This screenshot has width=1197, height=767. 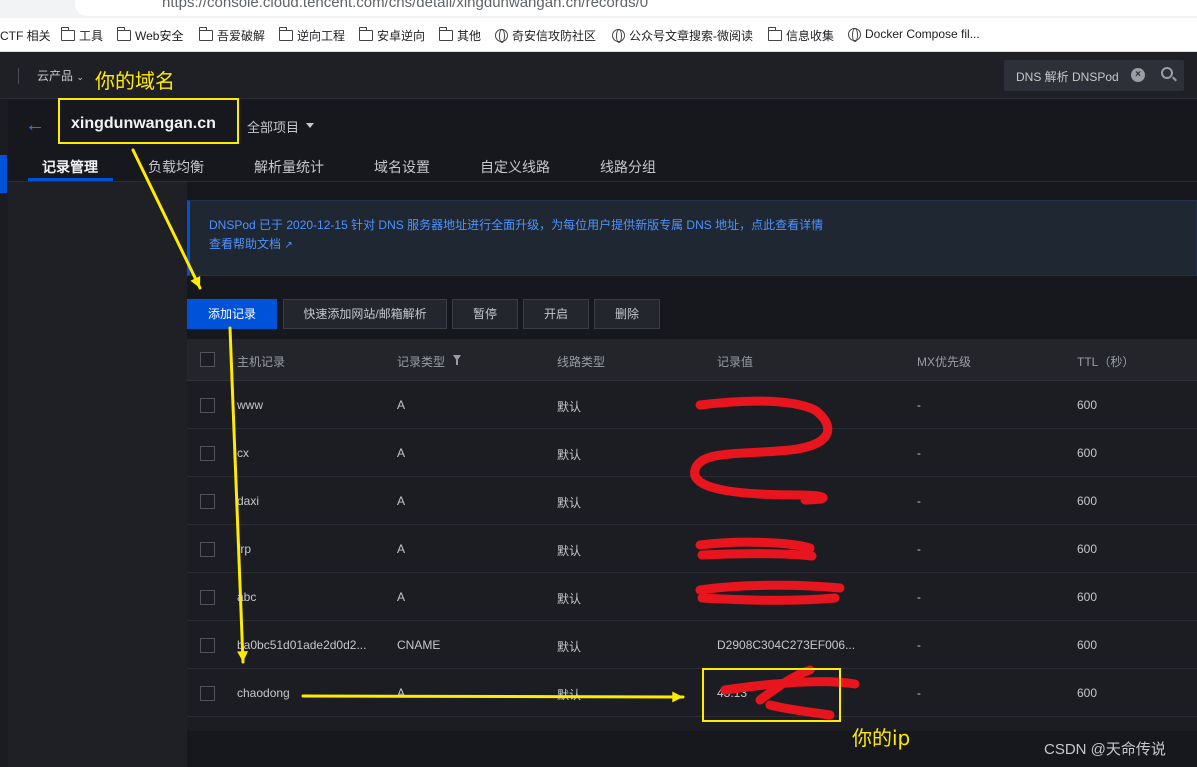 What do you see at coordinates (1105, 749) in the screenshot?
I see `watermark: CSDN @天命传说` at bounding box center [1105, 749].